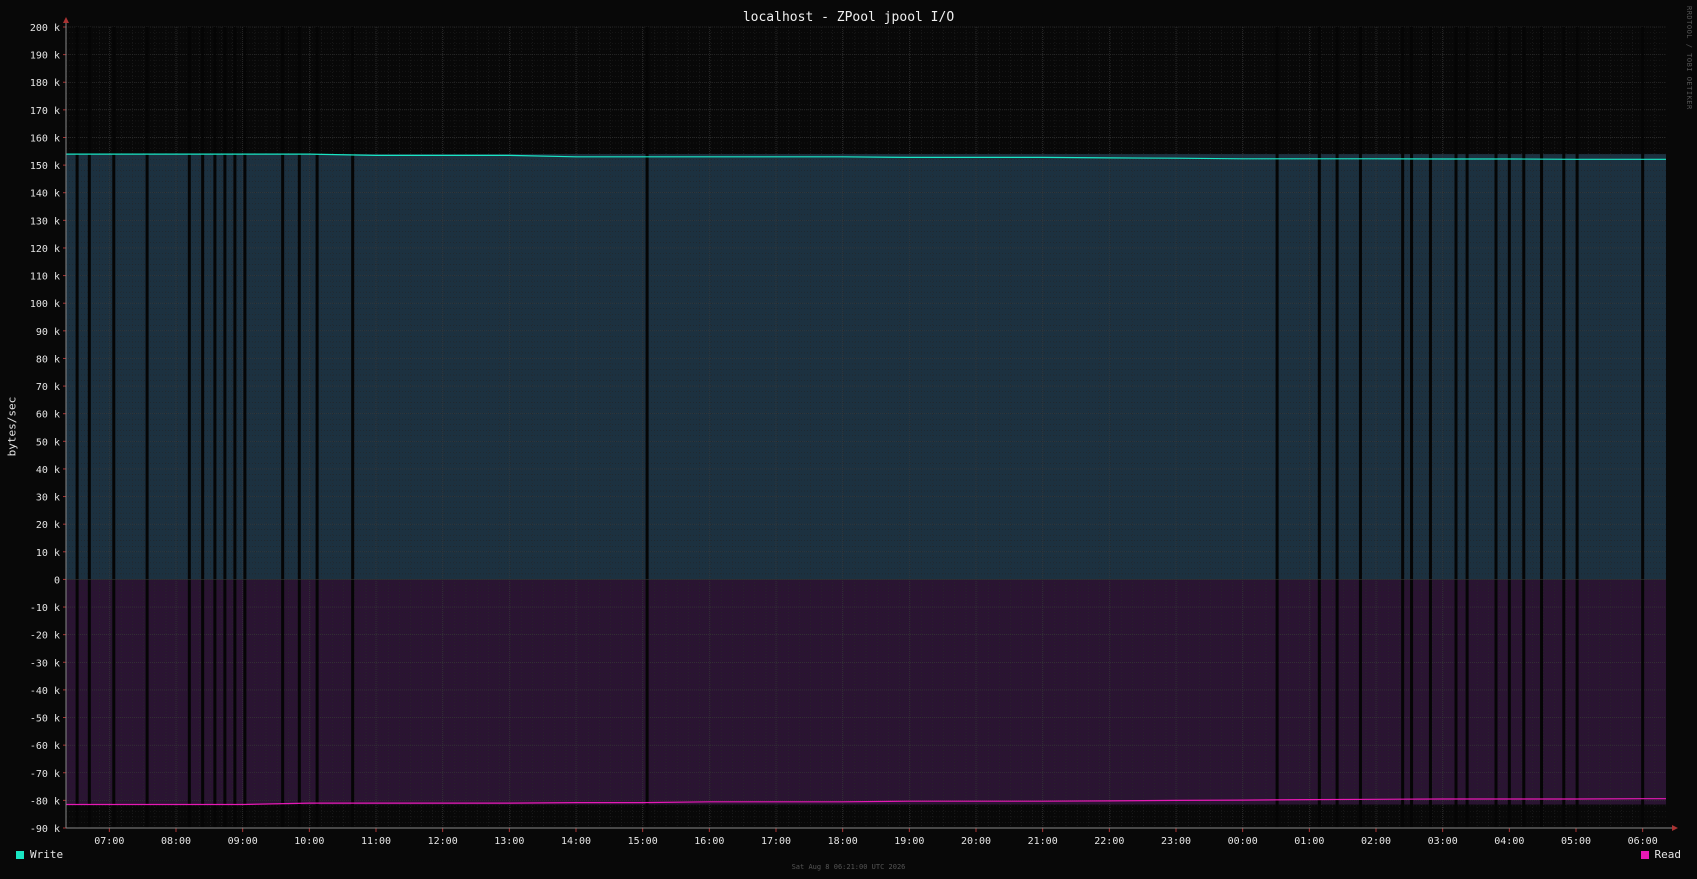 The width and height of the screenshot is (1697, 879). What do you see at coordinates (45, 691) in the screenshot?
I see `y-tick-label: -40 k` at bounding box center [45, 691].